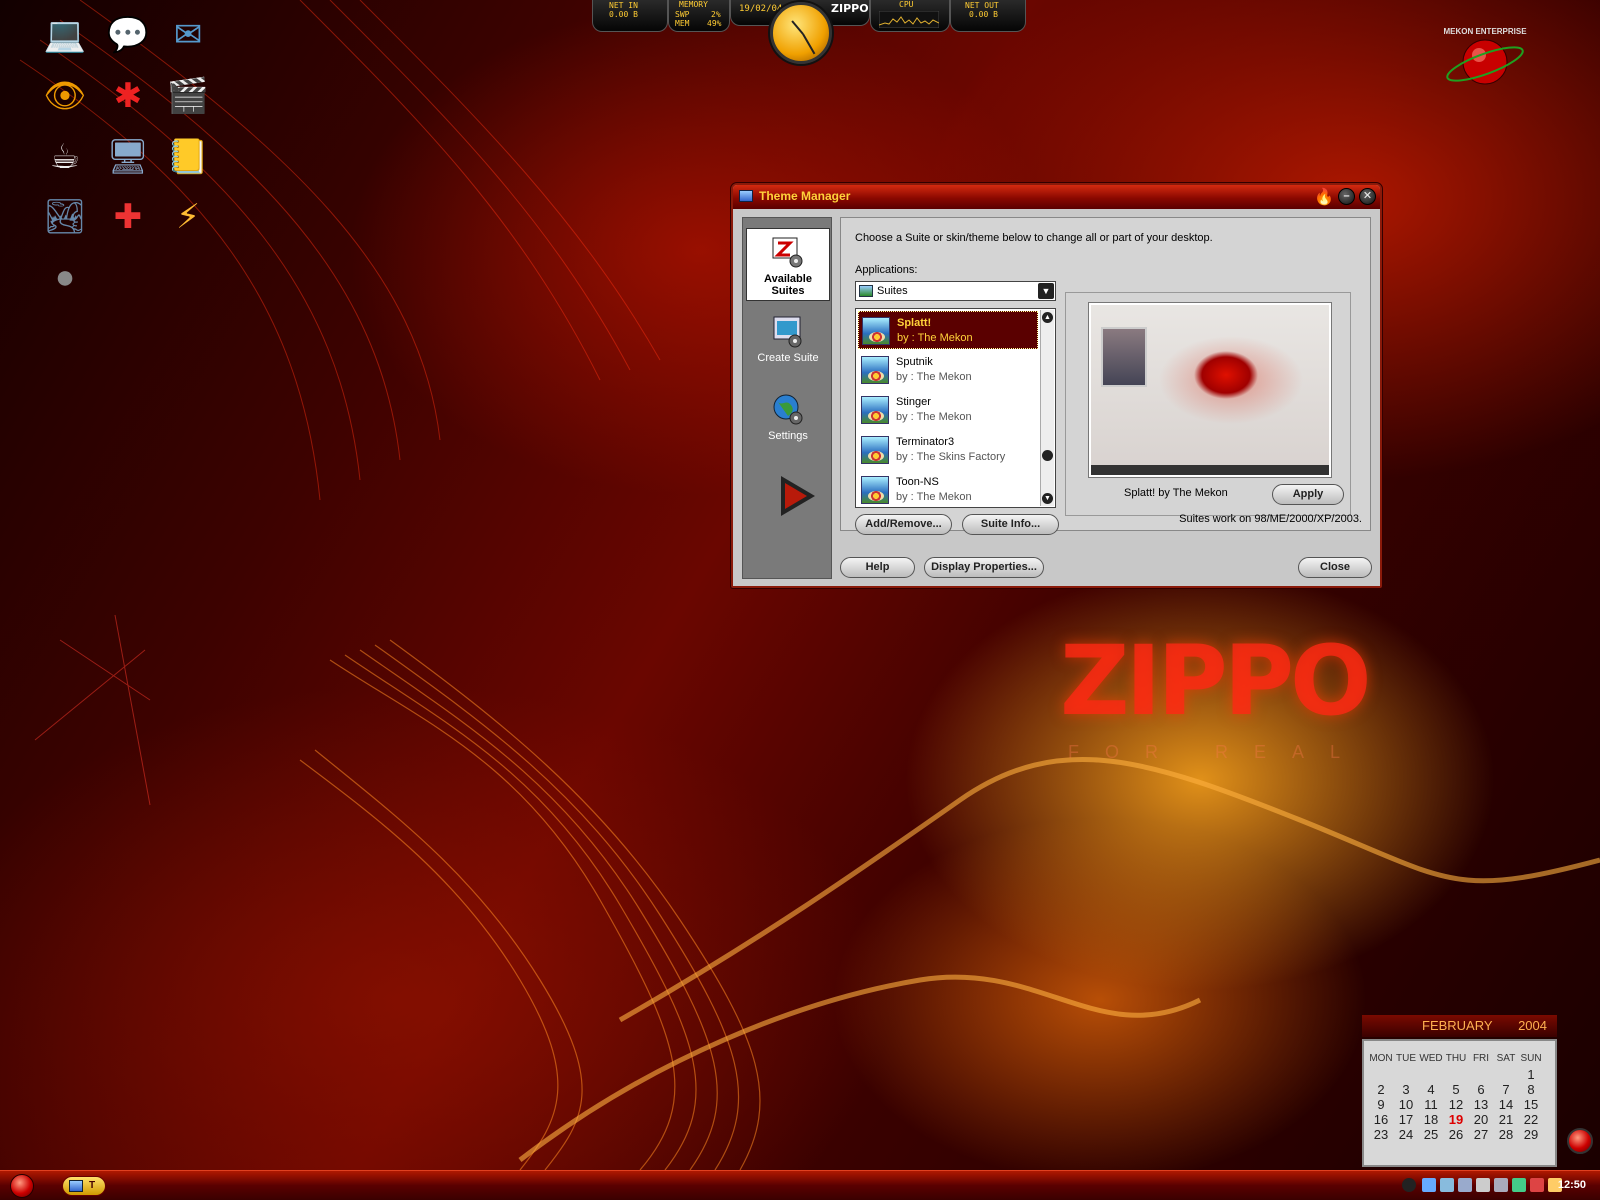 The width and height of the screenshot is (1600, 1200). Describe the element at coordinates (1406, 1119) in the screenshot. I see `calendar-day: 17` at that location.